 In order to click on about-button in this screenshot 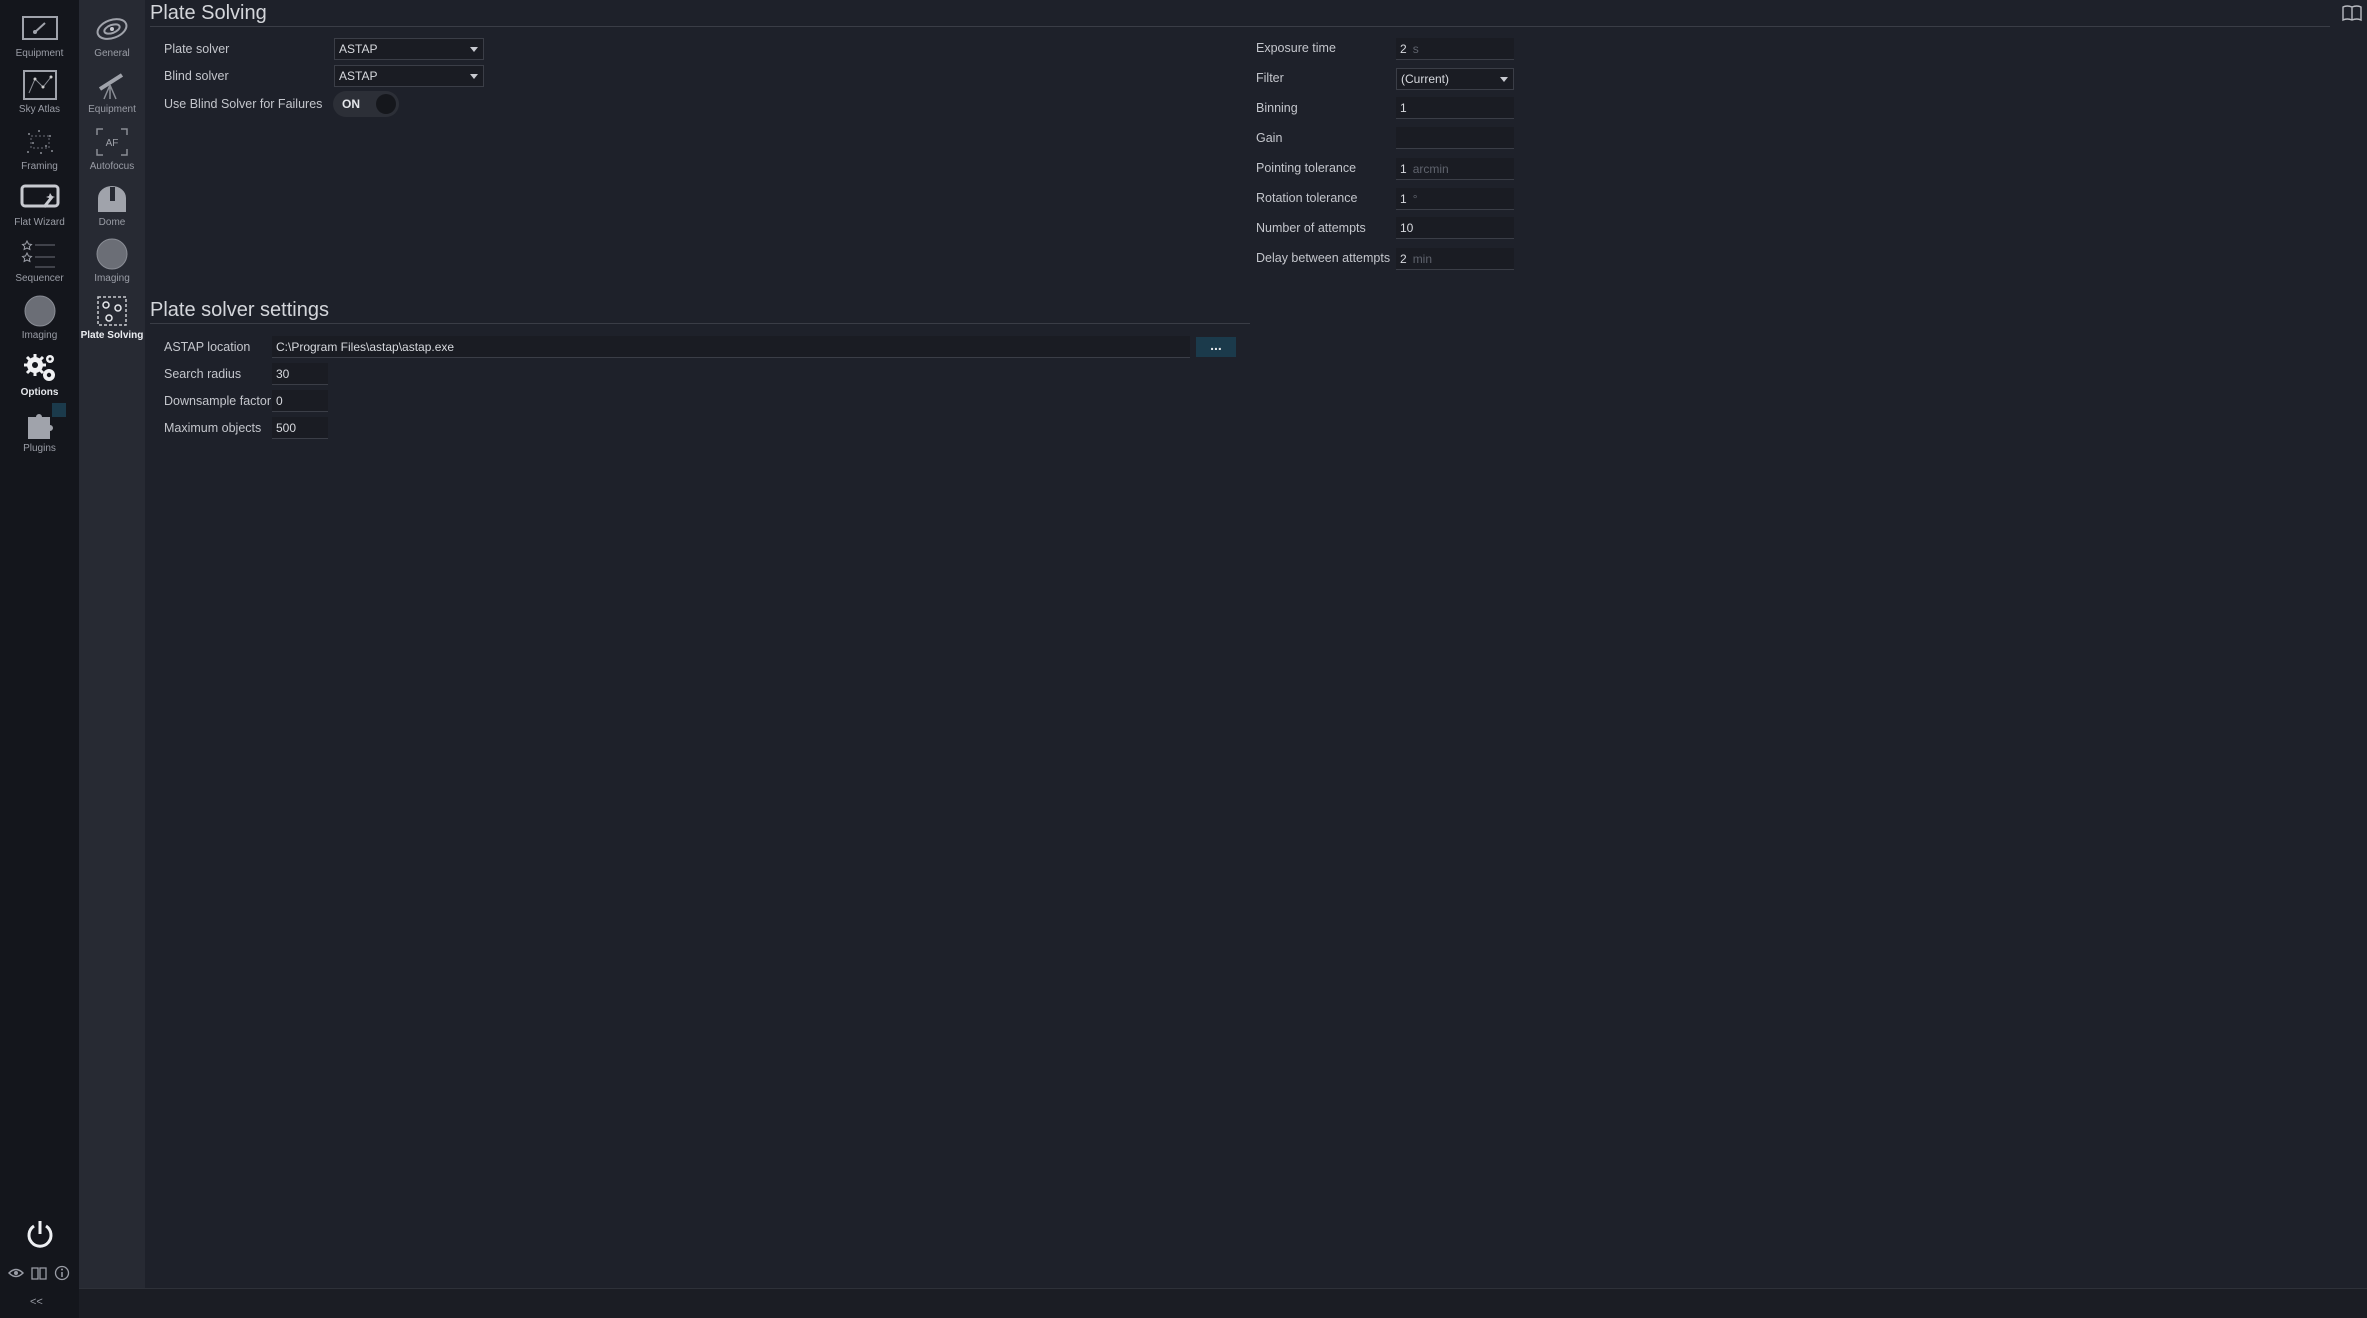, I will do `click(62, 1273)`.